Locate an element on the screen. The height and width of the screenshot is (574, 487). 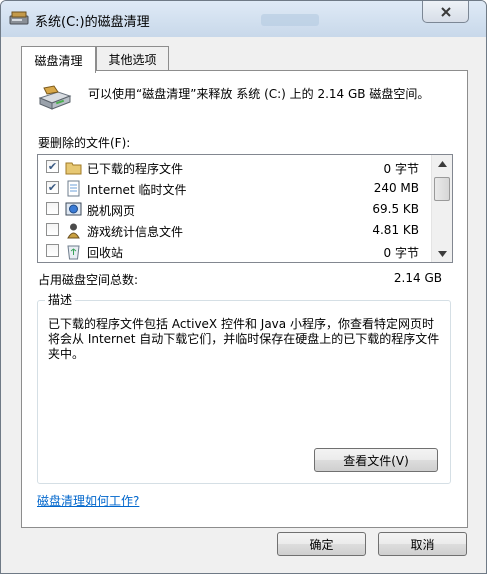
tab-label: 其他选项 is located at coordinates (132, 59).